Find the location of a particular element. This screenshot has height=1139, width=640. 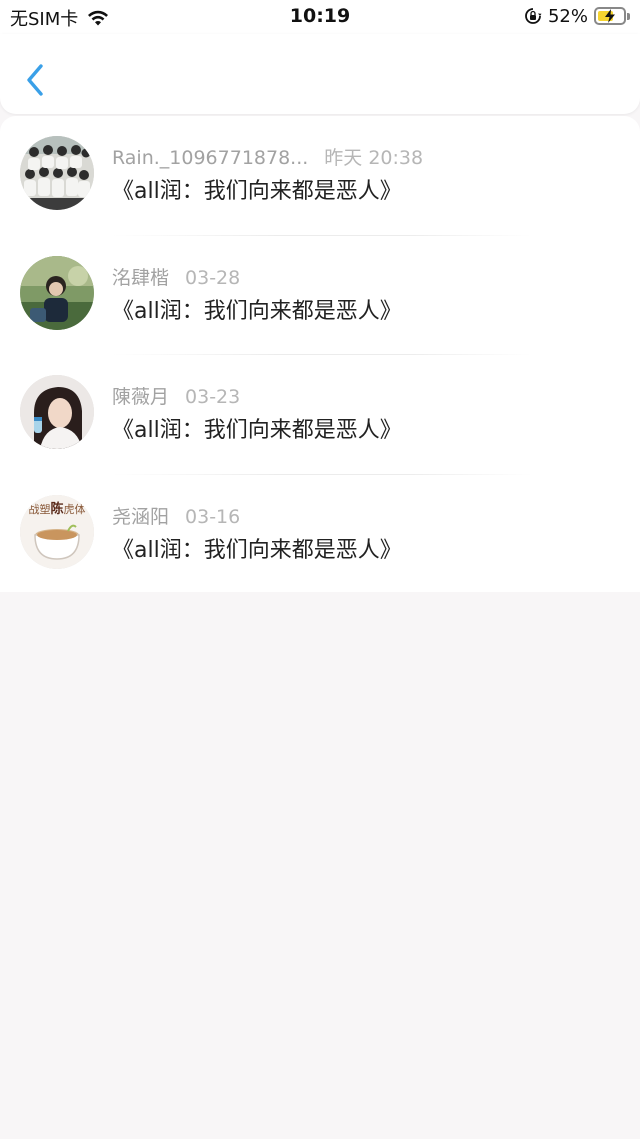

orientation-lock-icon is located at coordinates (533, 16).